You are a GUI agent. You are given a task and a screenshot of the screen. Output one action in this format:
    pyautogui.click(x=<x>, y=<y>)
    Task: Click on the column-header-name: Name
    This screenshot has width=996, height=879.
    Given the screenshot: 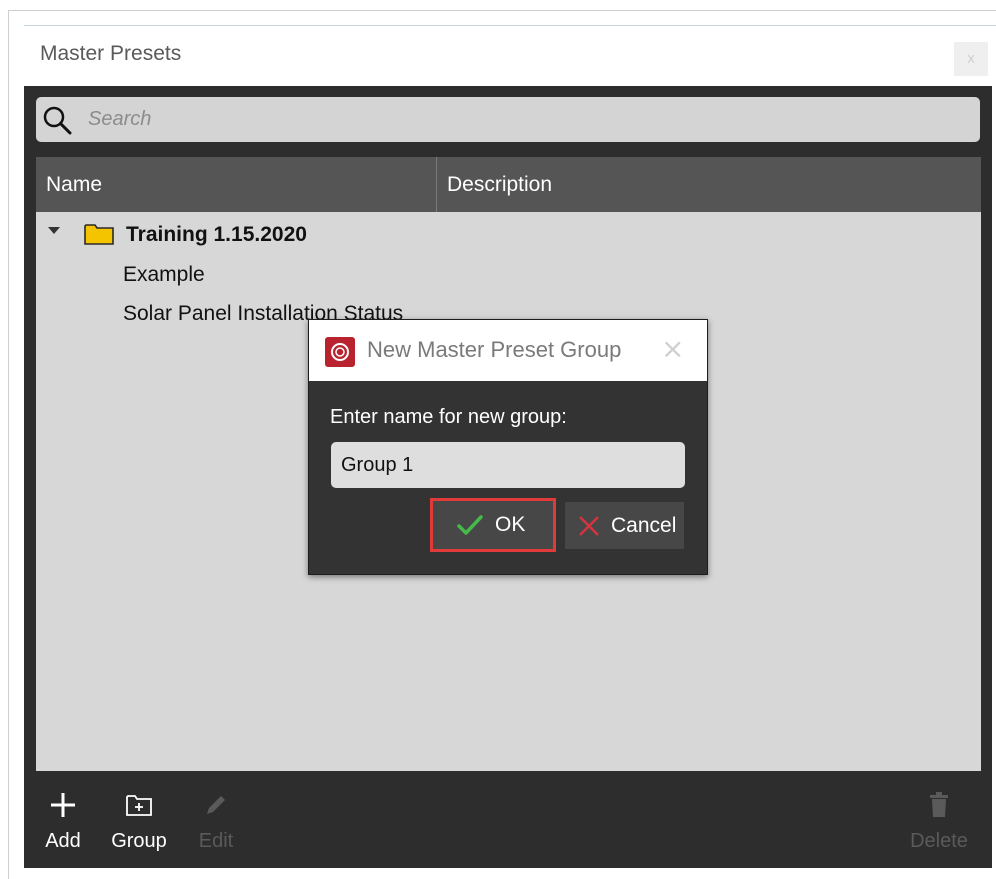 What is the action you would take?
    pyautogui.click(x=235, y=184)
    